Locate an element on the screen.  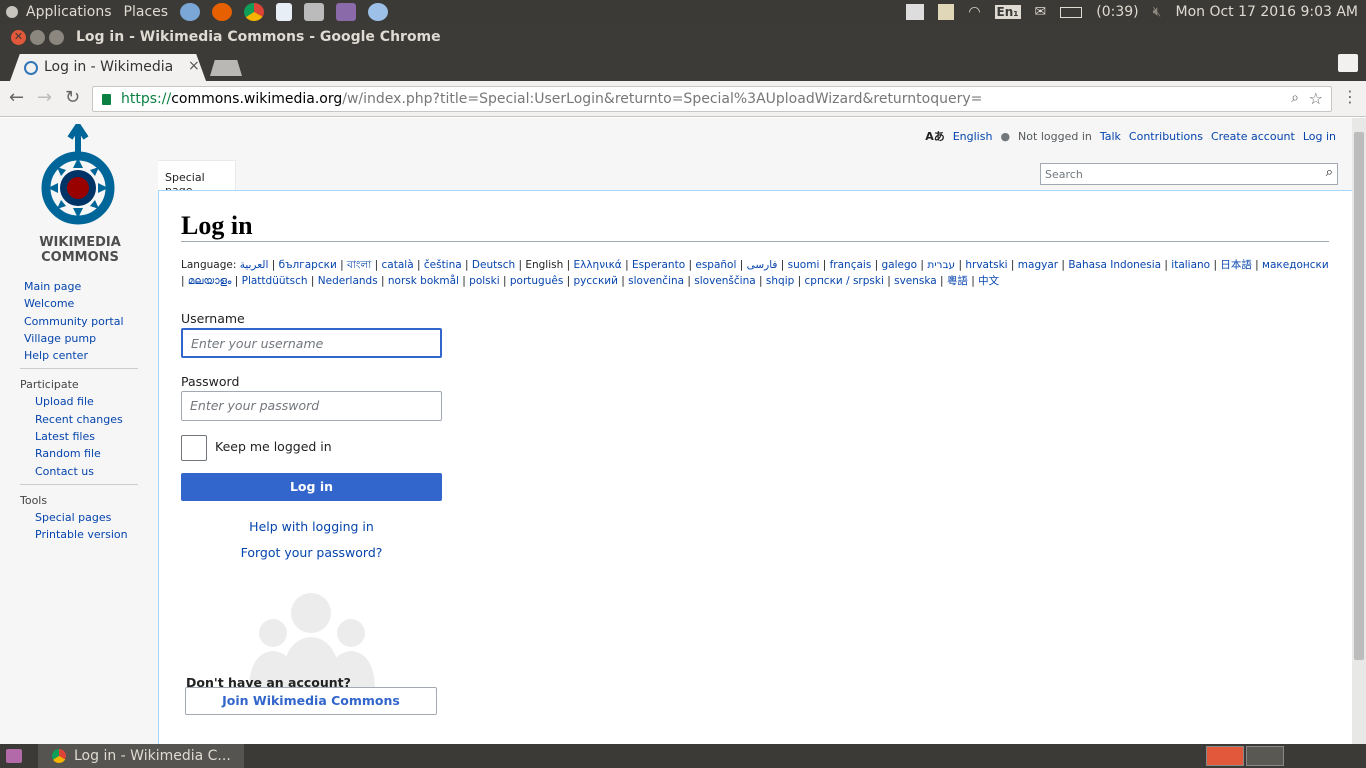
back-icon: ← is located at coordinates (16, 97).